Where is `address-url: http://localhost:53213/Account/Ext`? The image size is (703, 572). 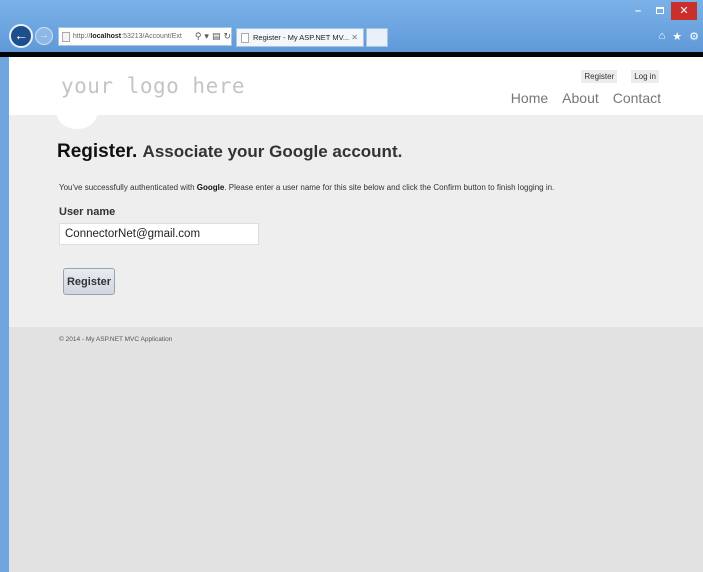 address-url: http://localhost:53213/Account/Ext is located at coordinates (133, 36).